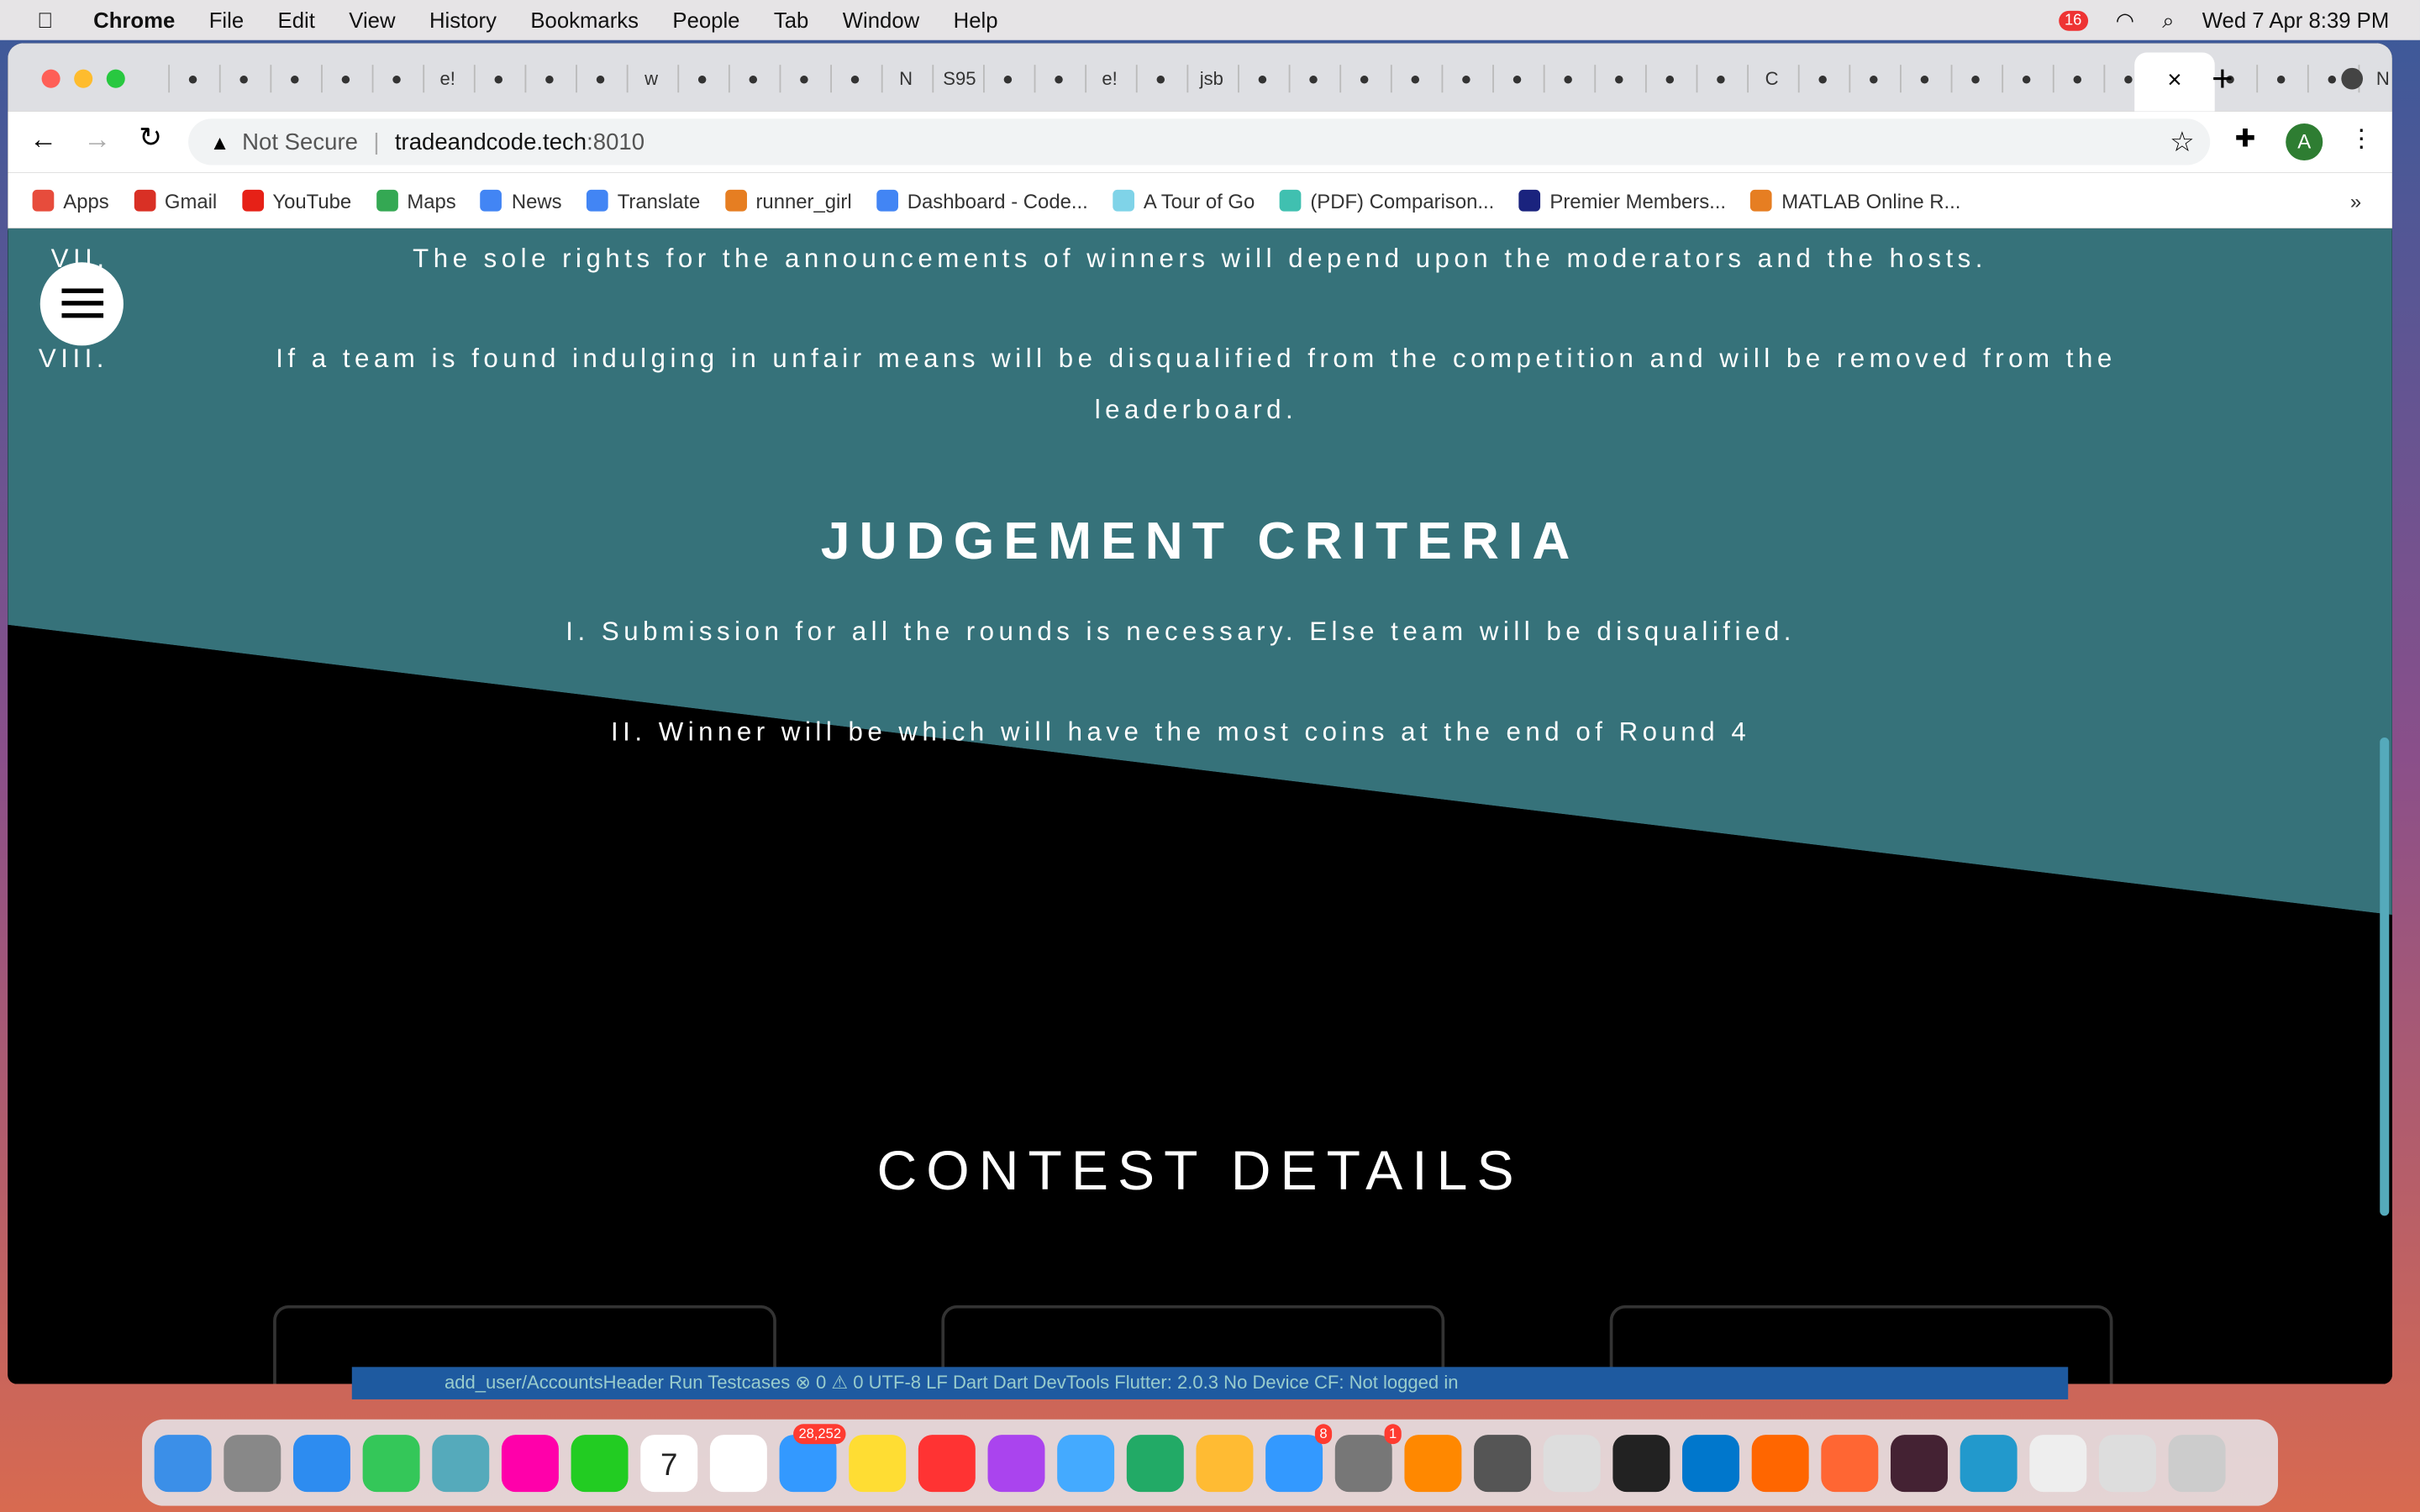 This screenshot has width=2420, height=1512. Describe the element at coordinates (1970, 79) in the screenshot. I see `tab-bird-icon: ●` at that location.